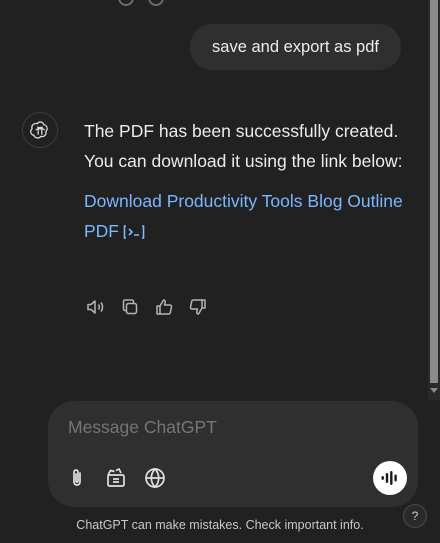 The height and width of the screenshot is (543, 440). Describe the element at coordinates (295, 47) in the screenshot. I see `user-message: save and export as pdf` at that location.